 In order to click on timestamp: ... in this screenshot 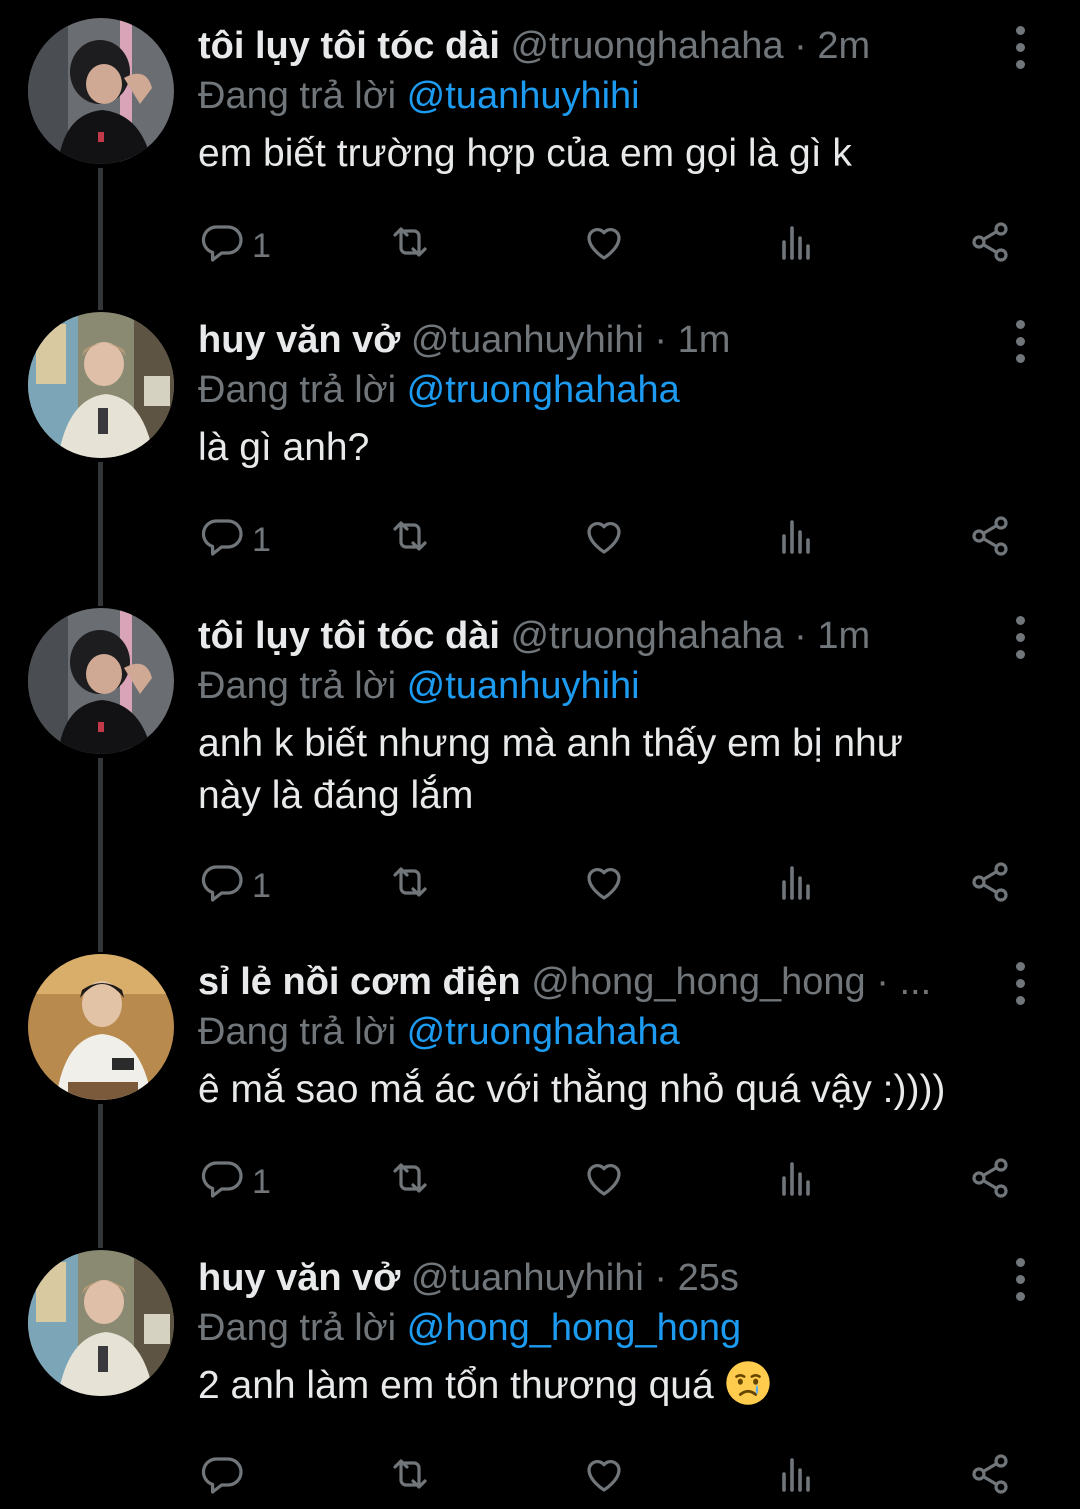, I will do `click(915, 982)`.